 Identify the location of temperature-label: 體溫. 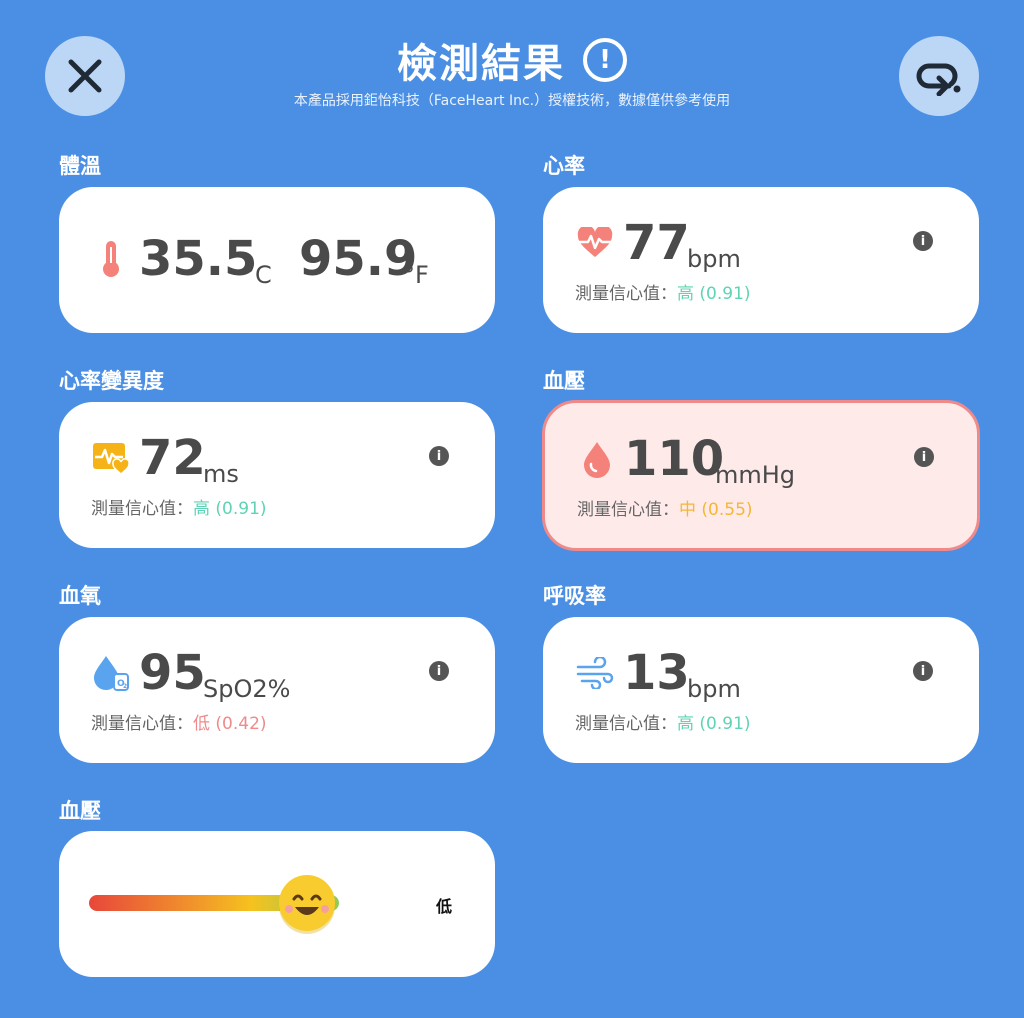
(80, 166).